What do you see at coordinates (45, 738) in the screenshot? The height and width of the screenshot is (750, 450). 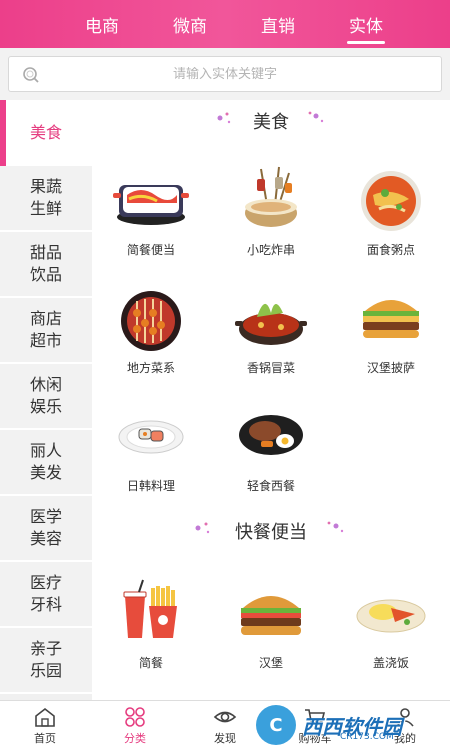 I see `bottom-nav-label: 首页` at bounding box center [45, 738].